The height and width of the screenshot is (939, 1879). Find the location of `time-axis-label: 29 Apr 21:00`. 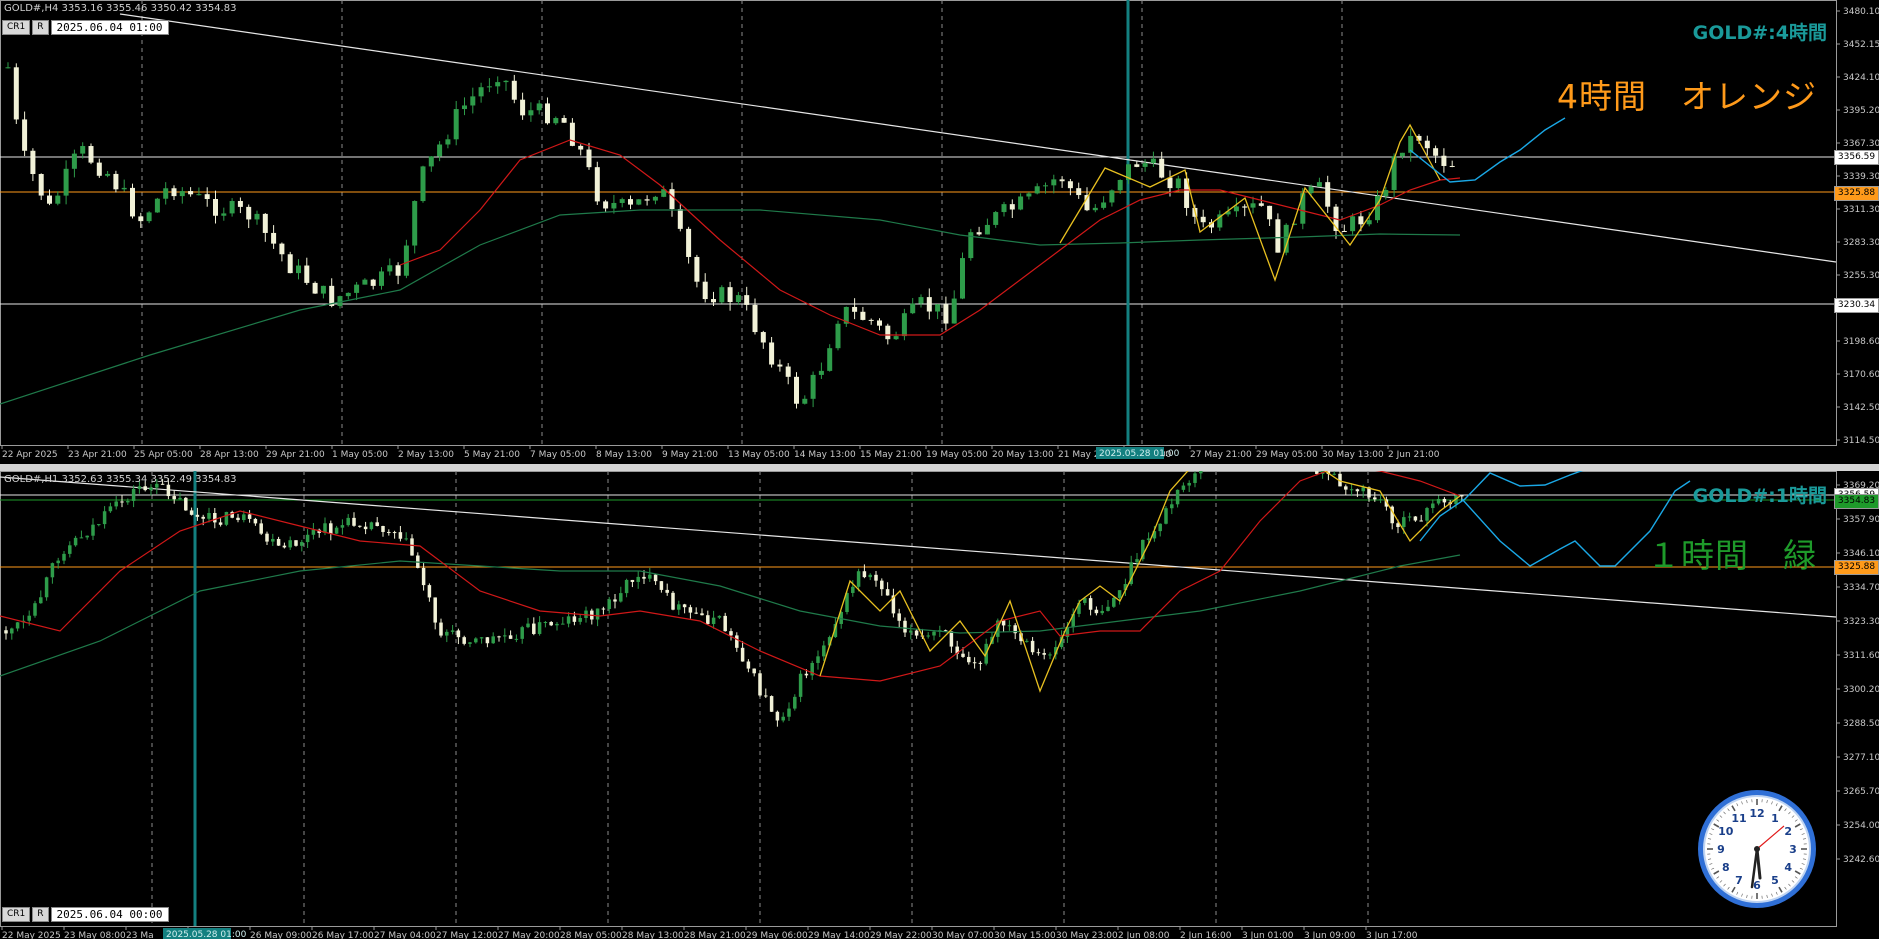

time-axis-label: 29 Apr 21:00 is located at coordinates (295, 455).